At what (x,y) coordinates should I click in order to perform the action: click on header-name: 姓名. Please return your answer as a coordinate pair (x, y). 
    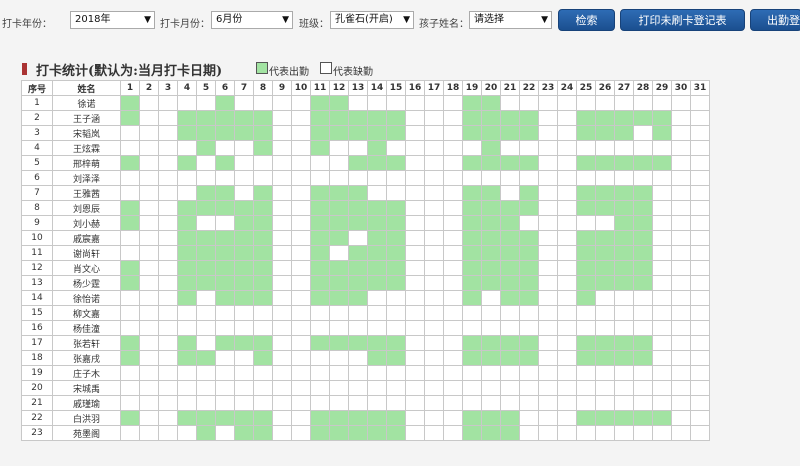
    Looking at the image, I should click on (86, 88).